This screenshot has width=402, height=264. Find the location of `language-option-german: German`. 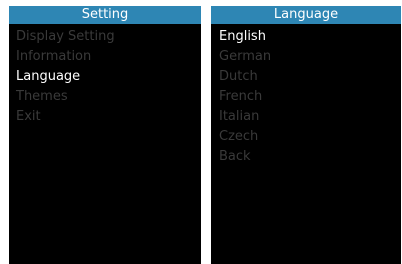

language-option-german: German is located at coordinates (306, 57).